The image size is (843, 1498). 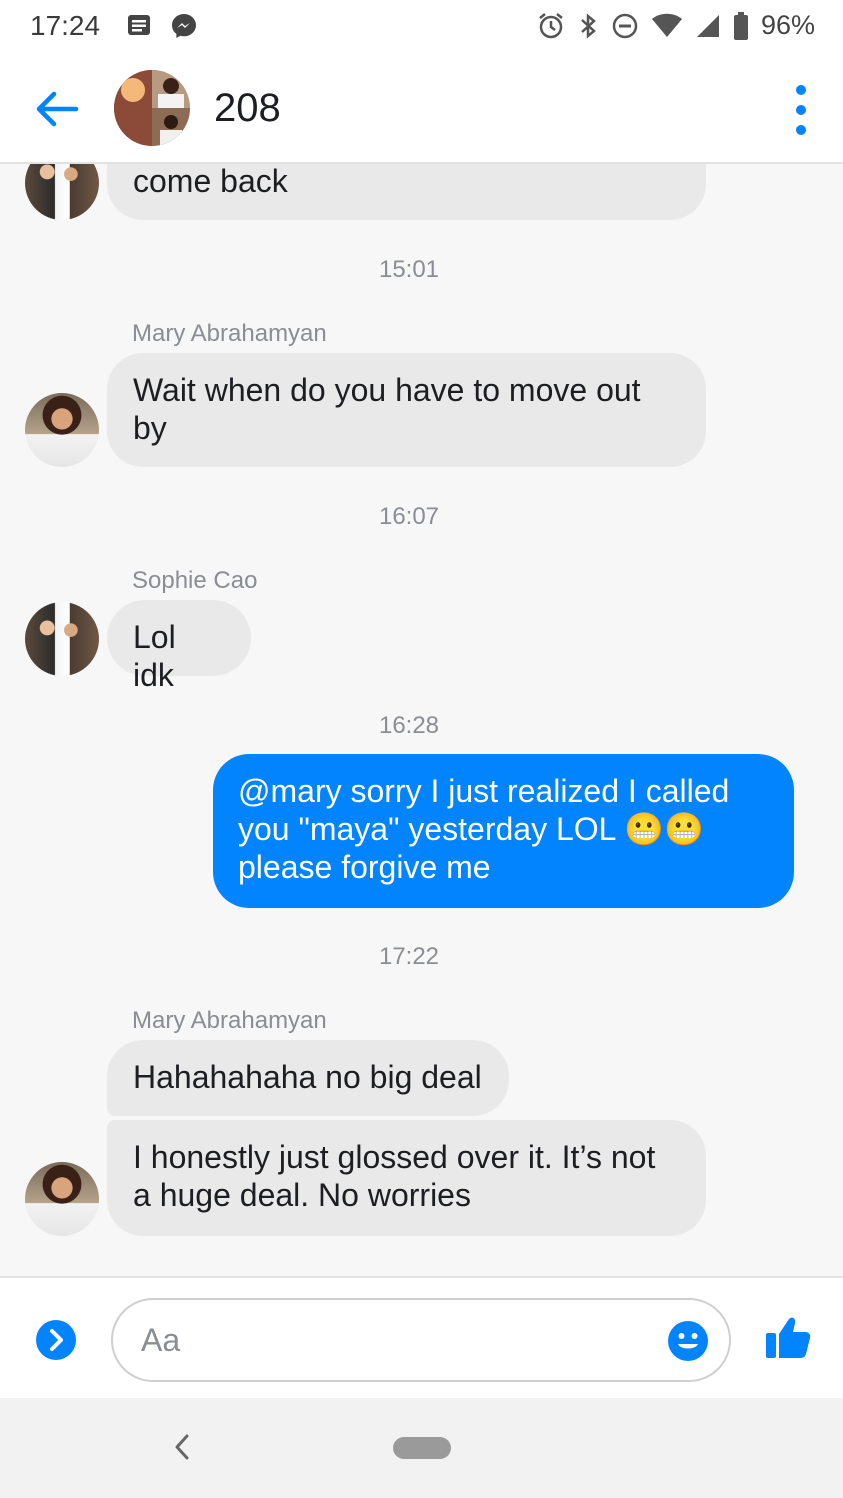 What do you see at coordinates (421, 26) in the screenshot?
I see `status-bar: 17:24 96%` at bounding box center [421, 26].